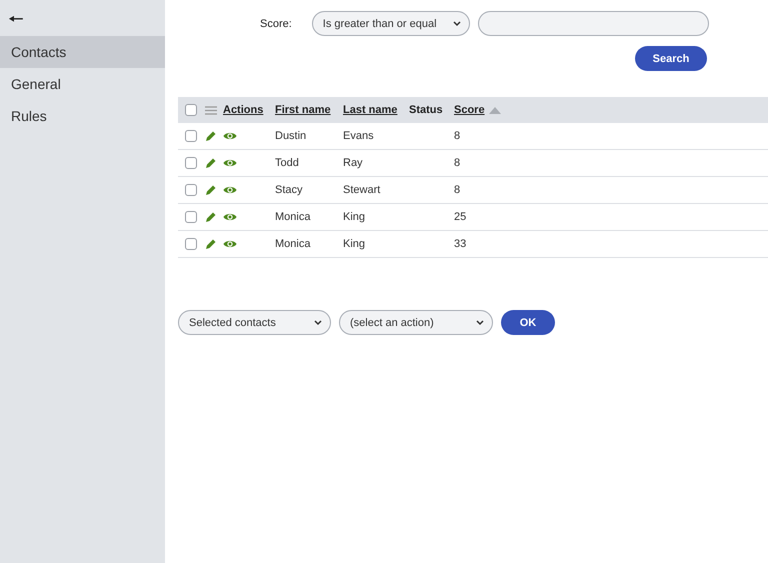 This screenshot has height=563, width=768. Describe the element at coordinates (391, 23) in the screenshot. I see `operator-select: Is greater than or equal` at that location.